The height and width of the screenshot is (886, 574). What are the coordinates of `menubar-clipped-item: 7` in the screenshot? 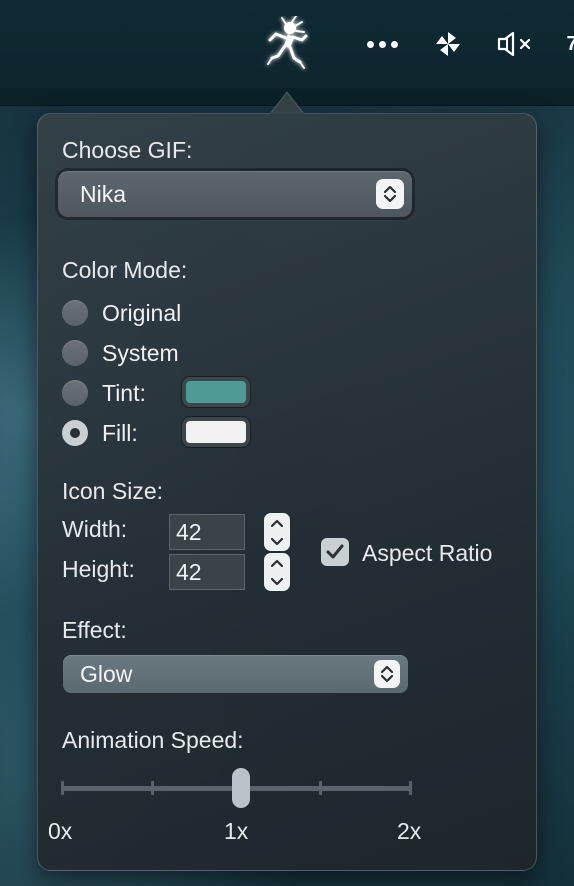 It's located at (568, 44).